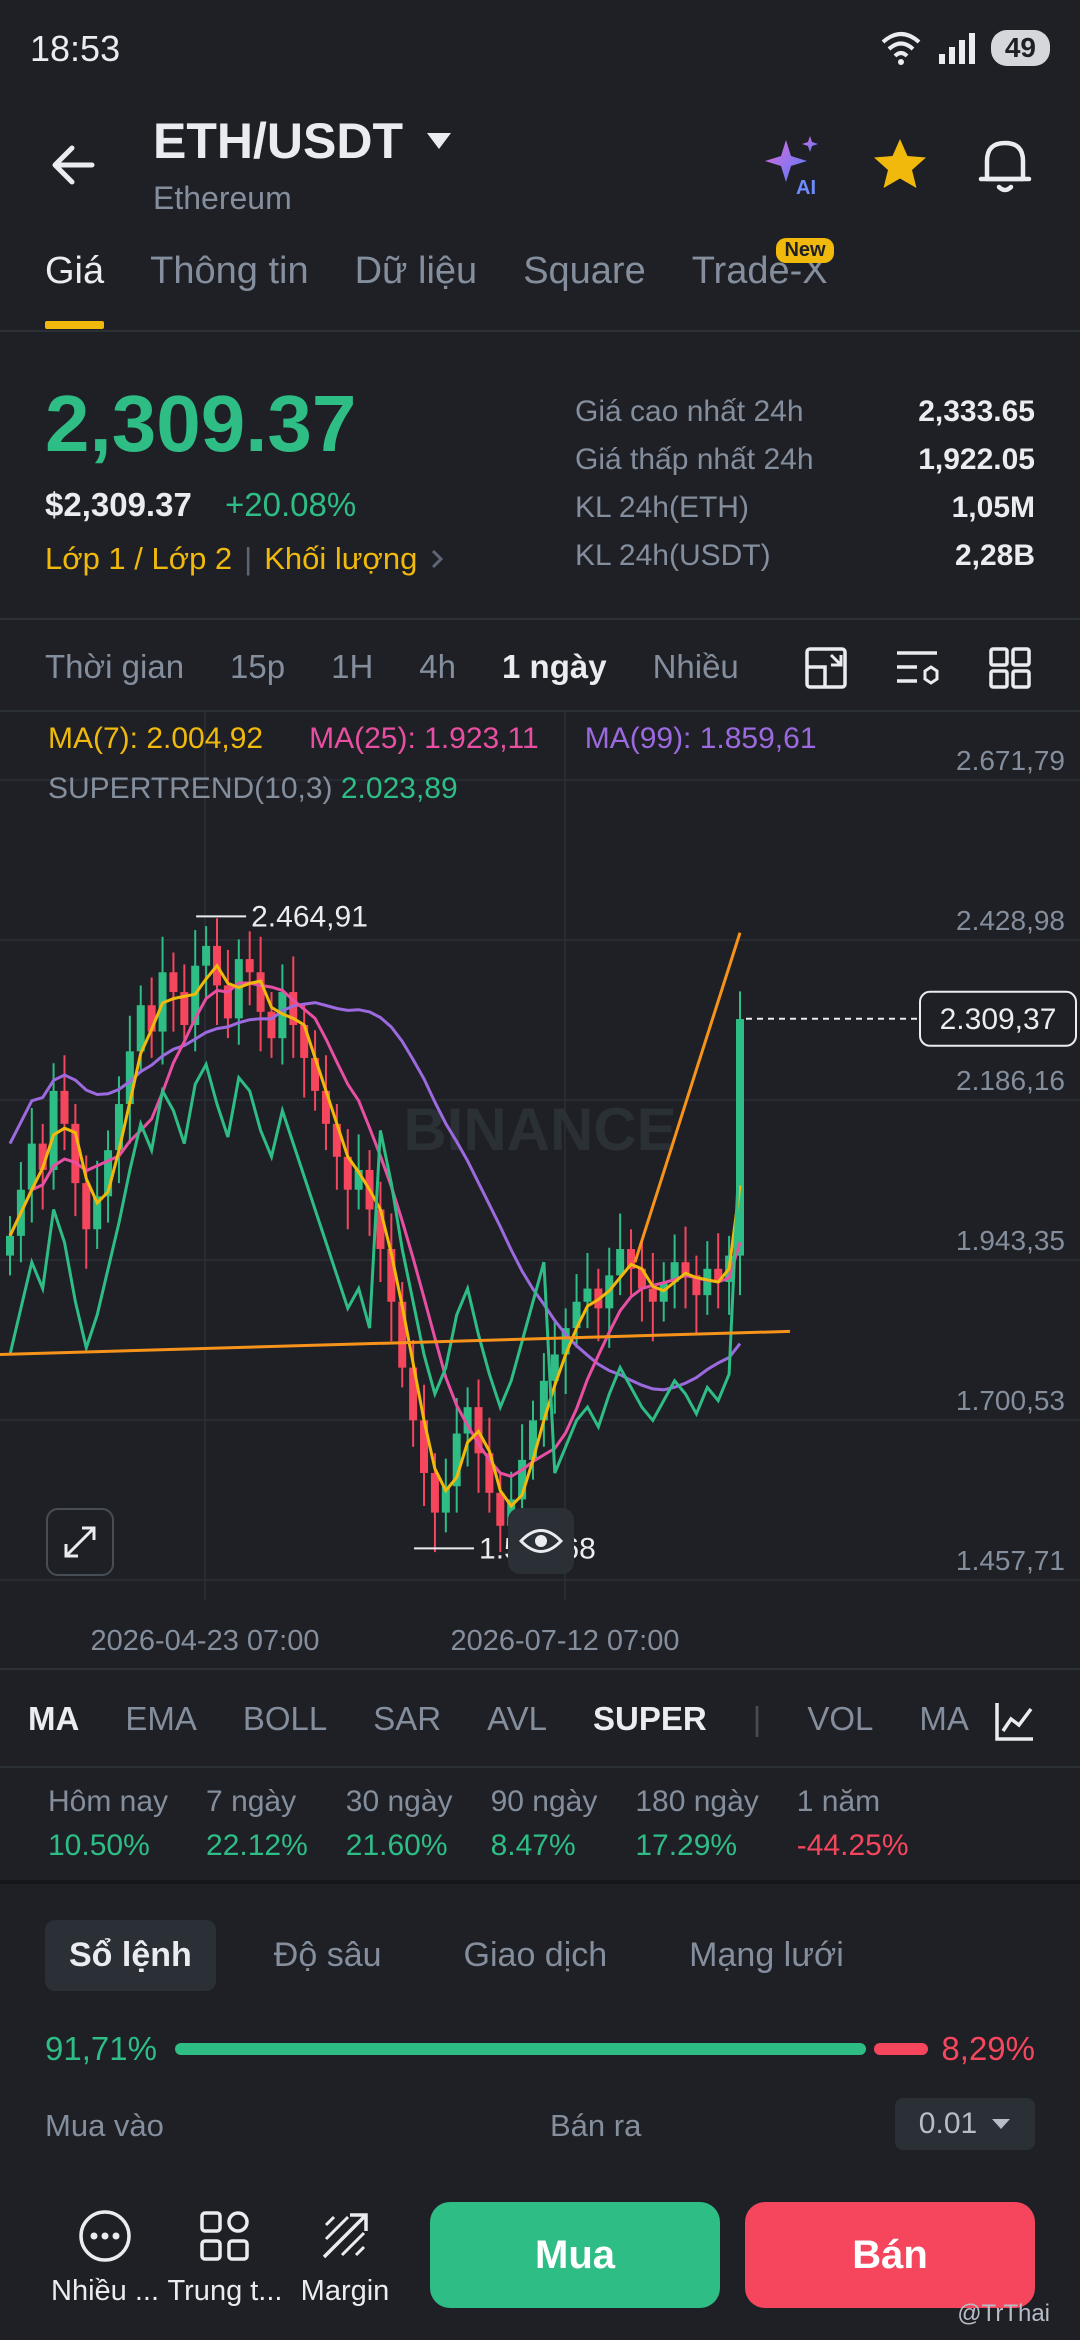  I want to click on tf-time: Thời gian, so click(114, 667).